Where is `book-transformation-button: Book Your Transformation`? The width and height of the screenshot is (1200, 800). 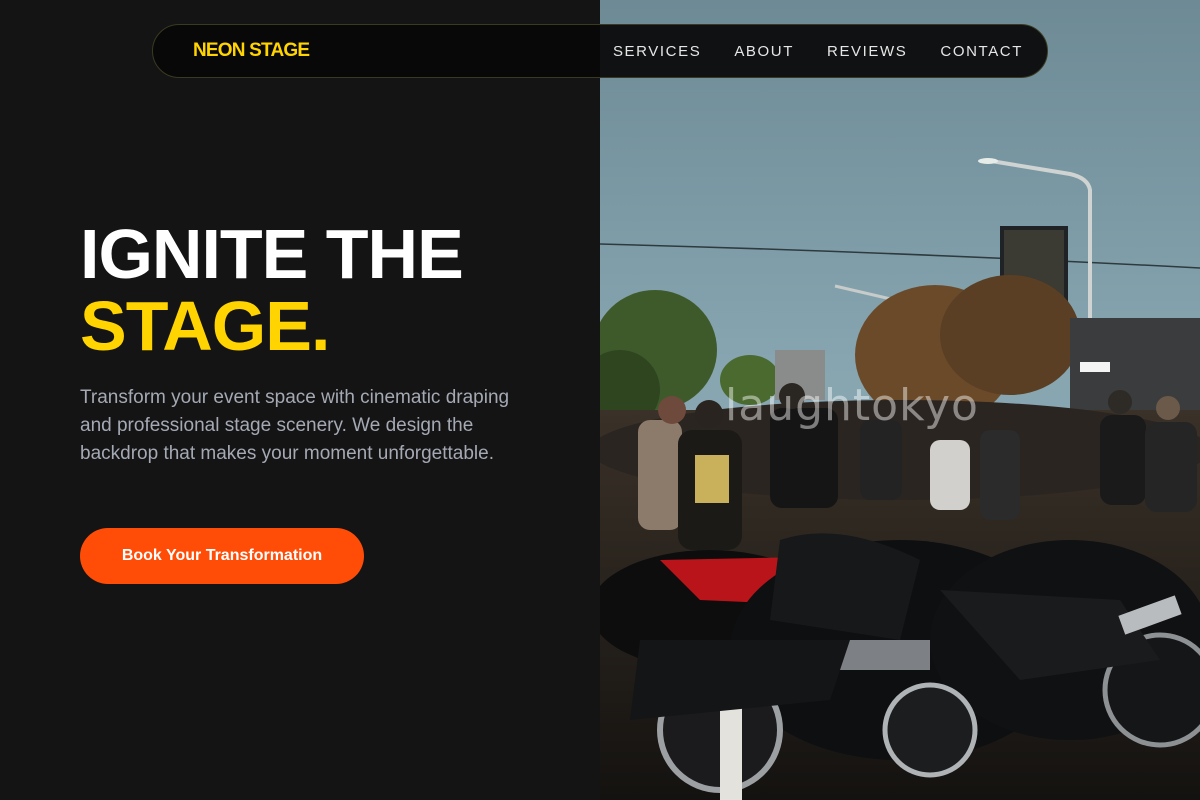
book-transformation-button: Book Your Transformation is located at coordinates (222, 556).